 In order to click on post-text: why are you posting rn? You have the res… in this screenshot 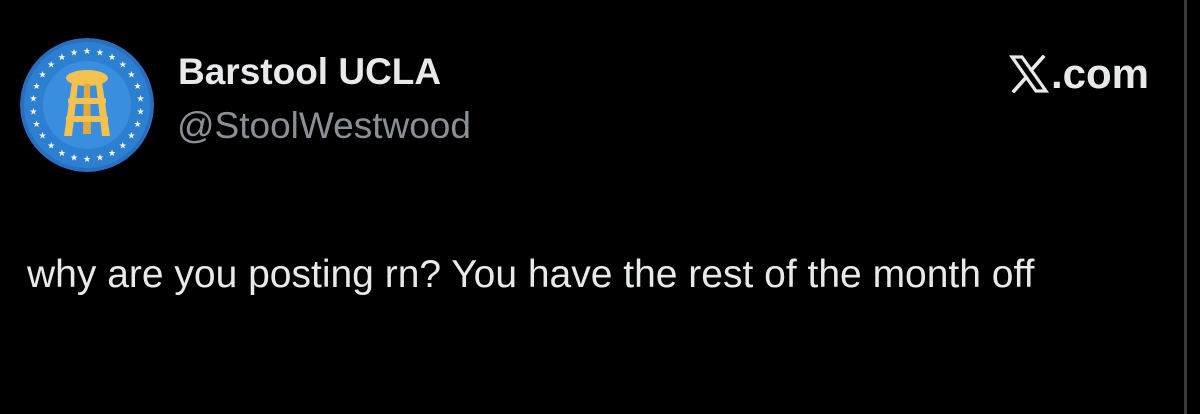, I will do `click(531, 274)`.